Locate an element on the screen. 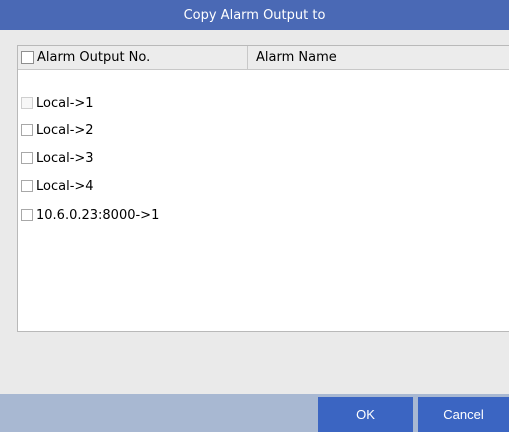  row-label: Local->1 is located at coordinates (65, 103).